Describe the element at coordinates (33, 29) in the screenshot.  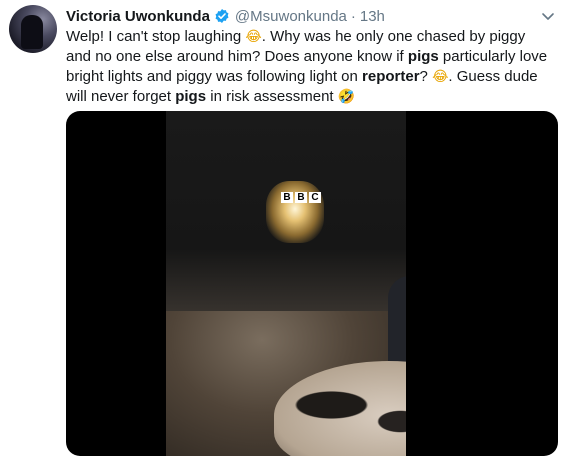
I see `avatar` at that location.